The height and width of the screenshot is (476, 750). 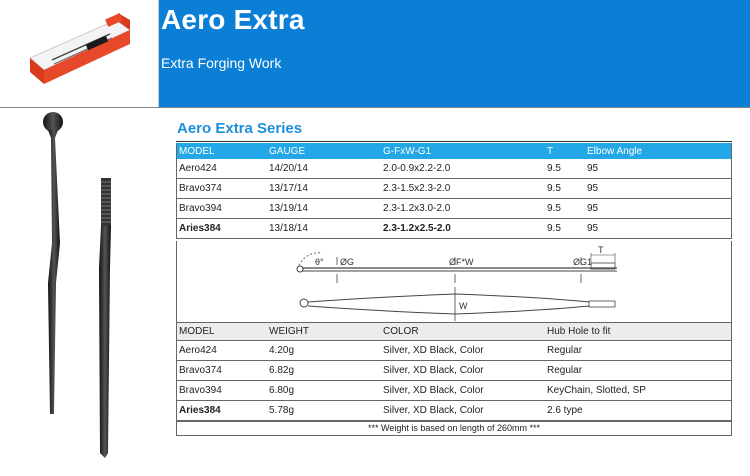 What do you see at coordinates (638, 390) in the screenshot?
I see `cell-hub: KeyChain, Slotted, SP` at bounding box center [638, 390].